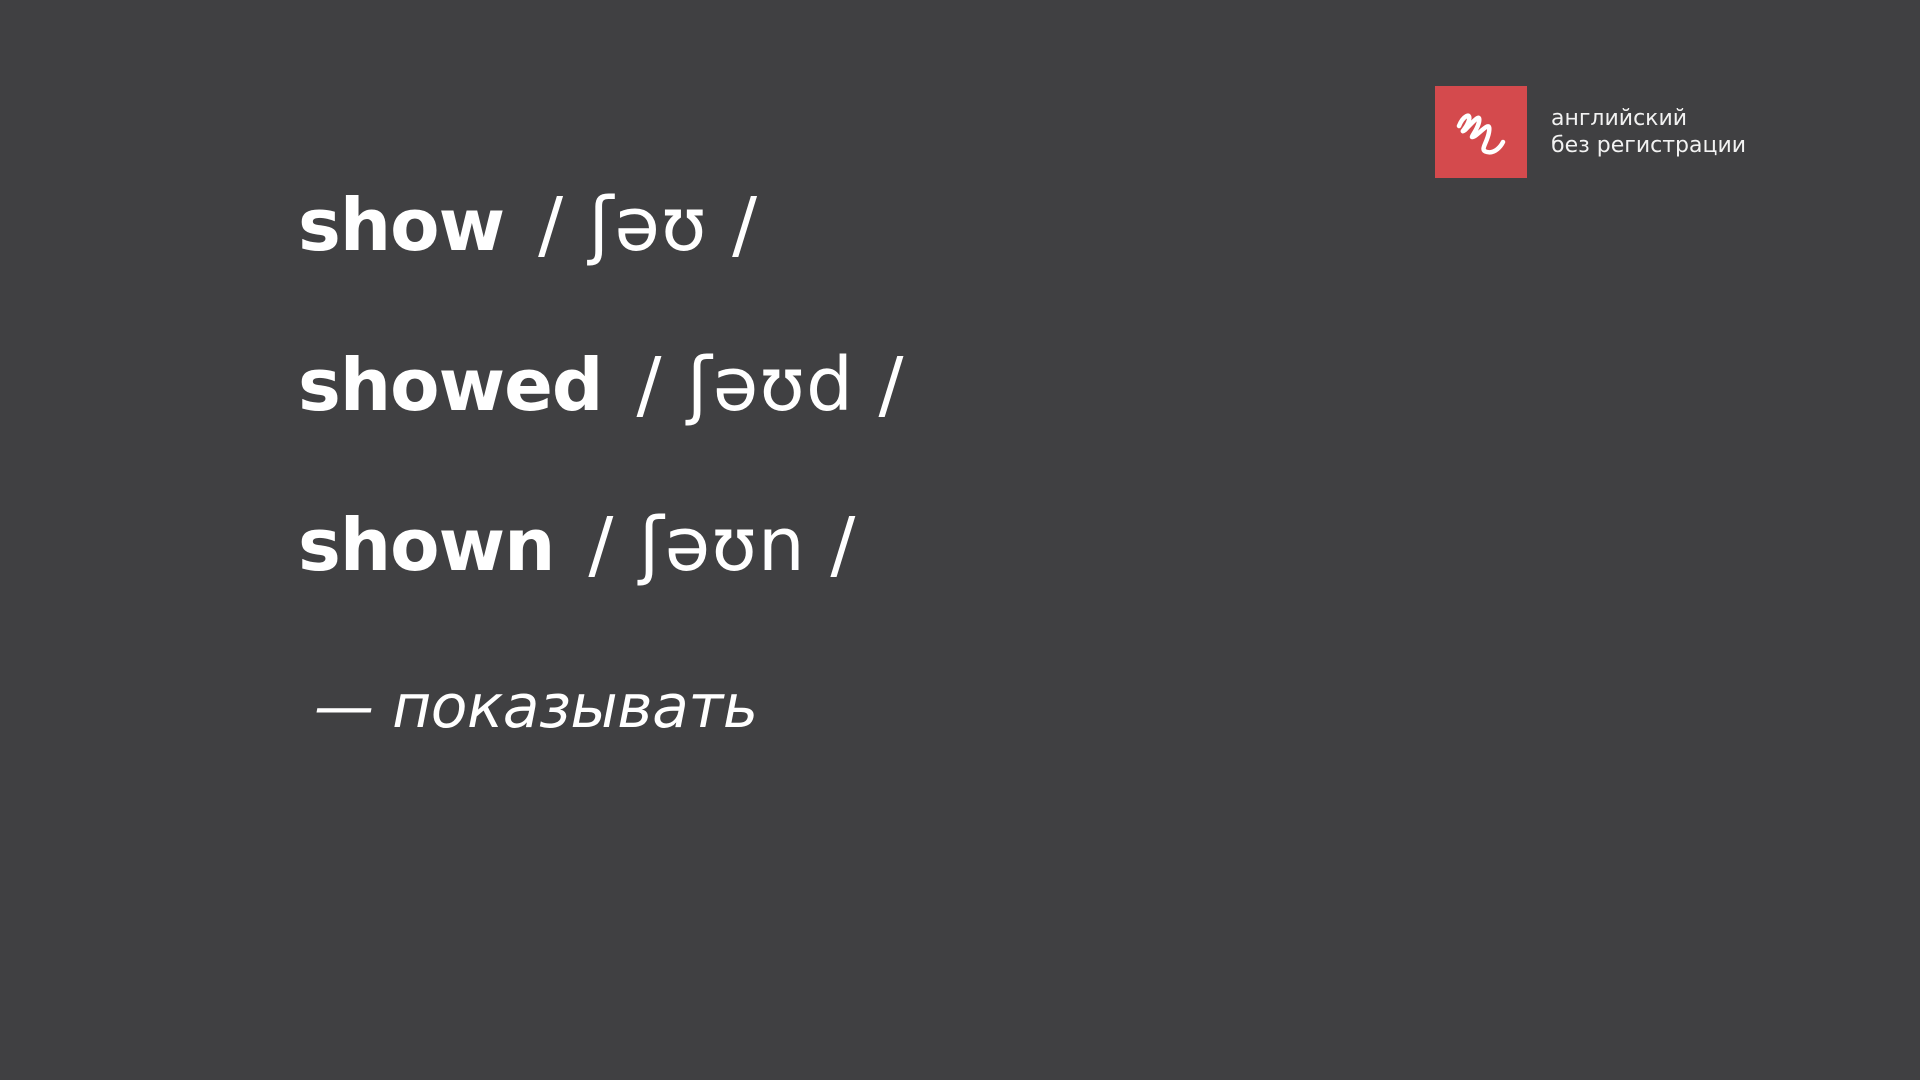 The image size is (1920, 1080). I want to click on verb-form-word: show, so click(401, 225).